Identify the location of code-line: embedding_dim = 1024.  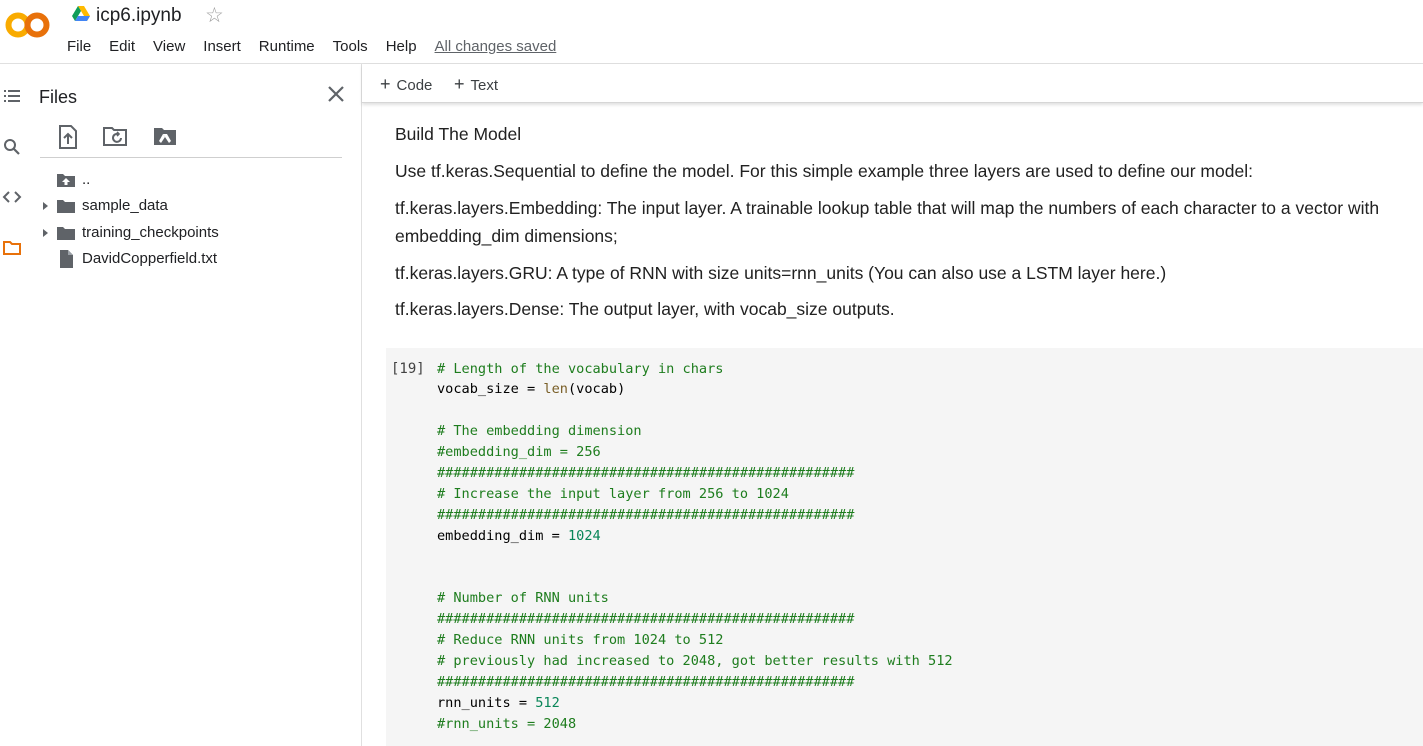
(519, 536).